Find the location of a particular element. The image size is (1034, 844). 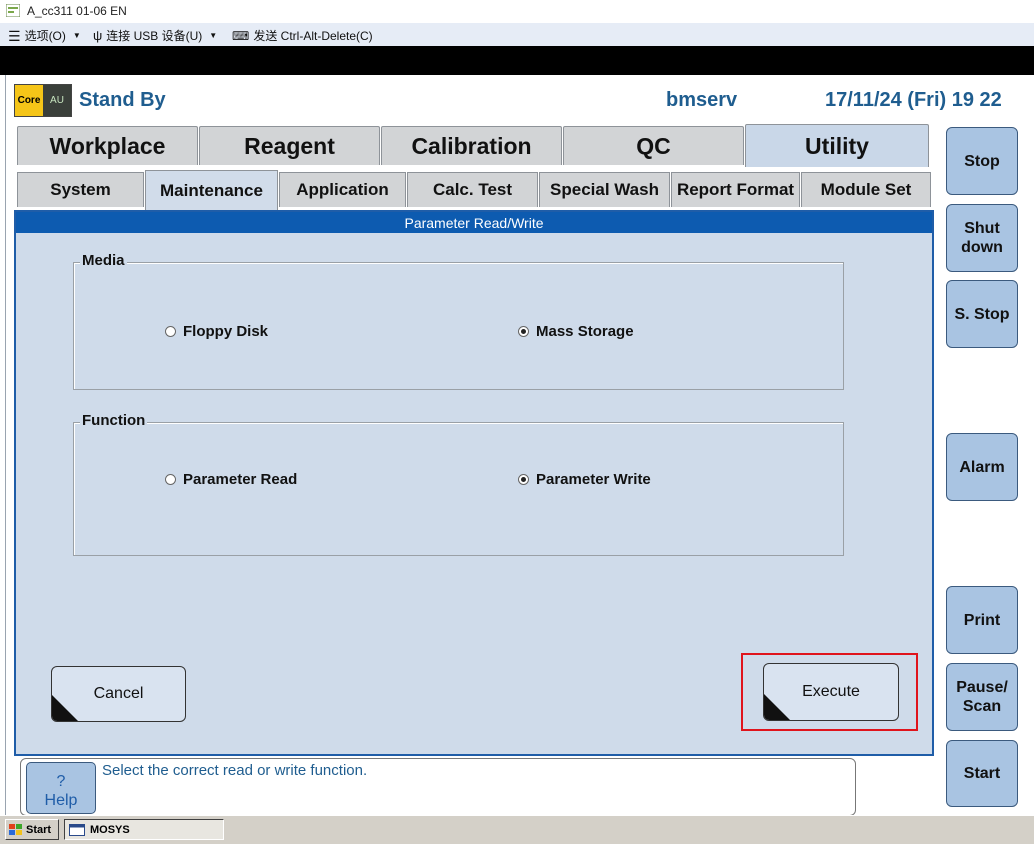

app-icon is located at coordinates (13, 10).